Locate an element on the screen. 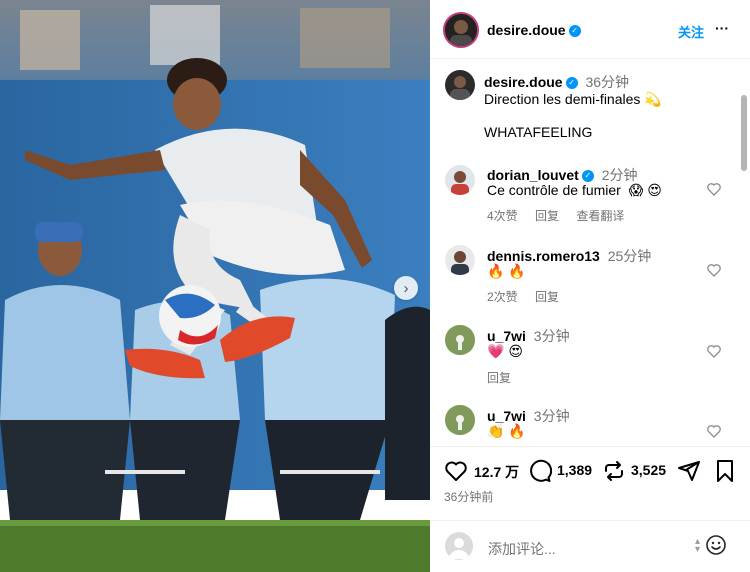 The width and height of the screenshot is (750, 572). caption-time: 36分钟 is located at coordinates (607, 82).